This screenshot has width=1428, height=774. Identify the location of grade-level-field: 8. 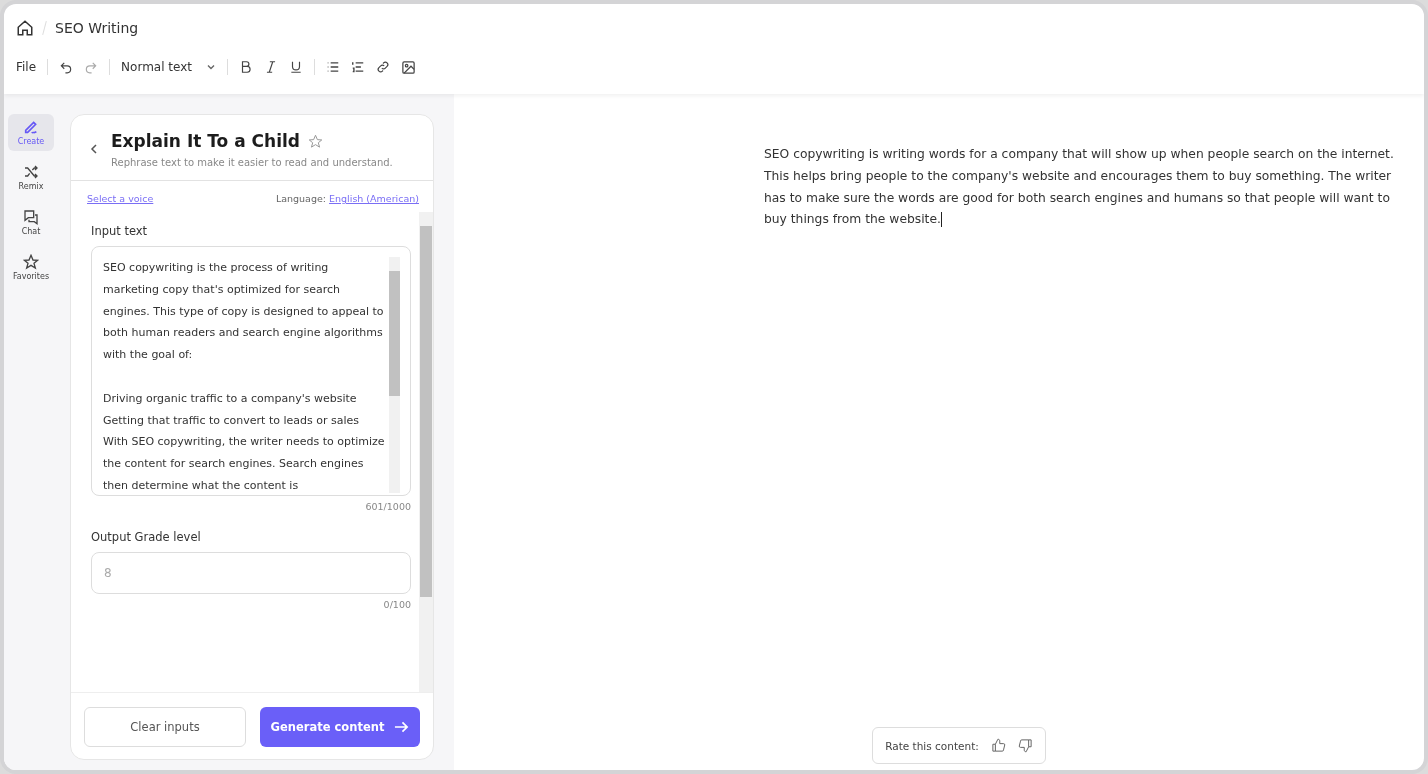
(251, 573).